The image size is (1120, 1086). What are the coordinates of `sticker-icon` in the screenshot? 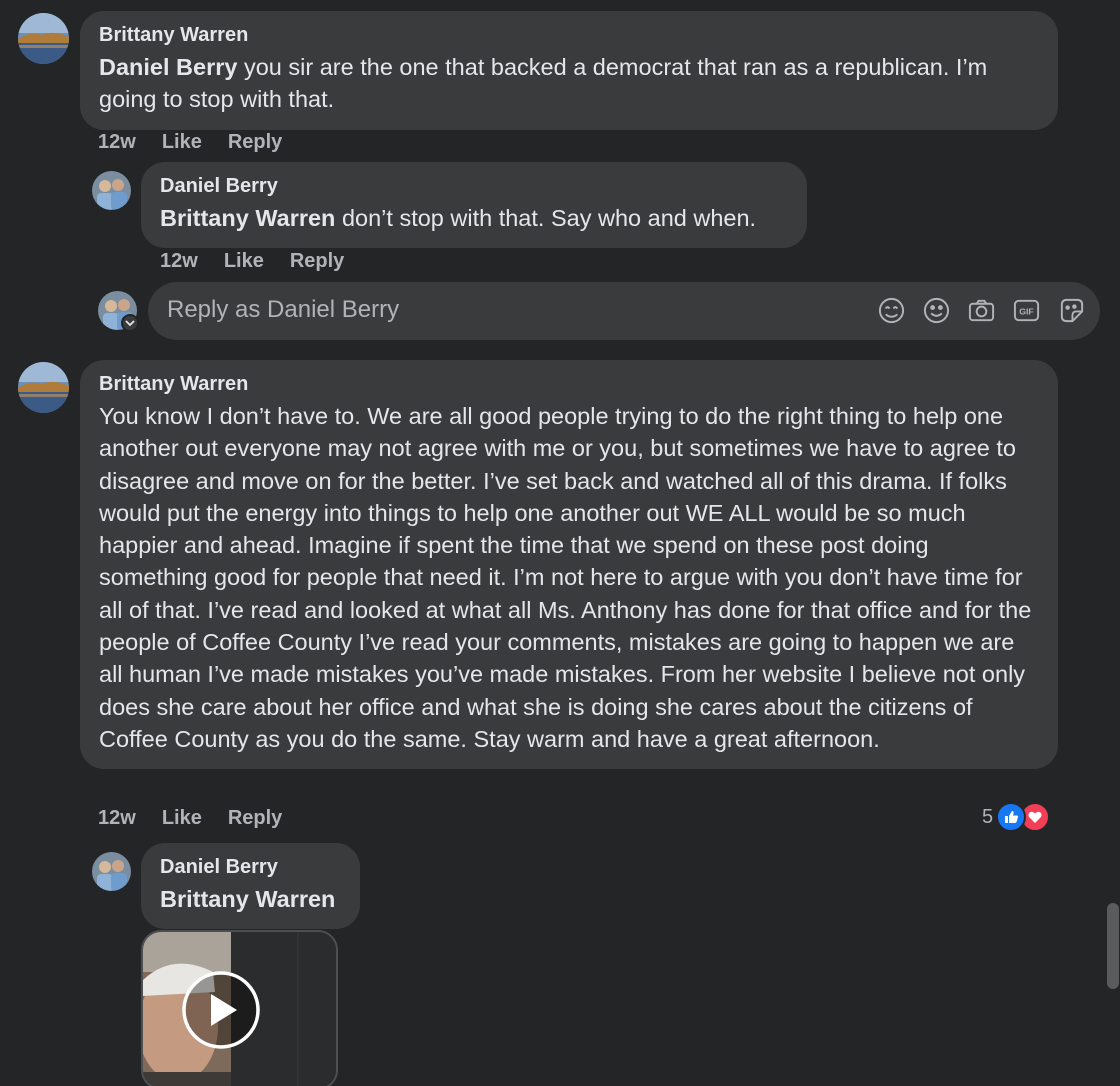 It's located at (1071, 310).